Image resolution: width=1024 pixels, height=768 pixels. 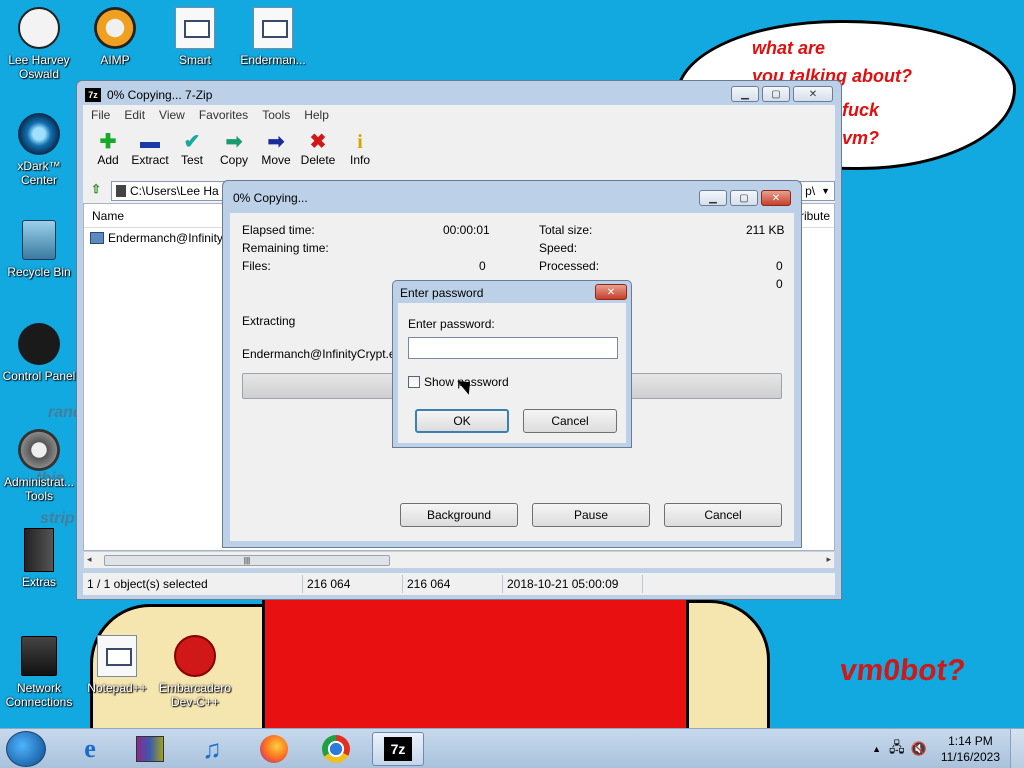 I want to click on wallpaper-ghost-text: strip, so click(x=57, y=518).